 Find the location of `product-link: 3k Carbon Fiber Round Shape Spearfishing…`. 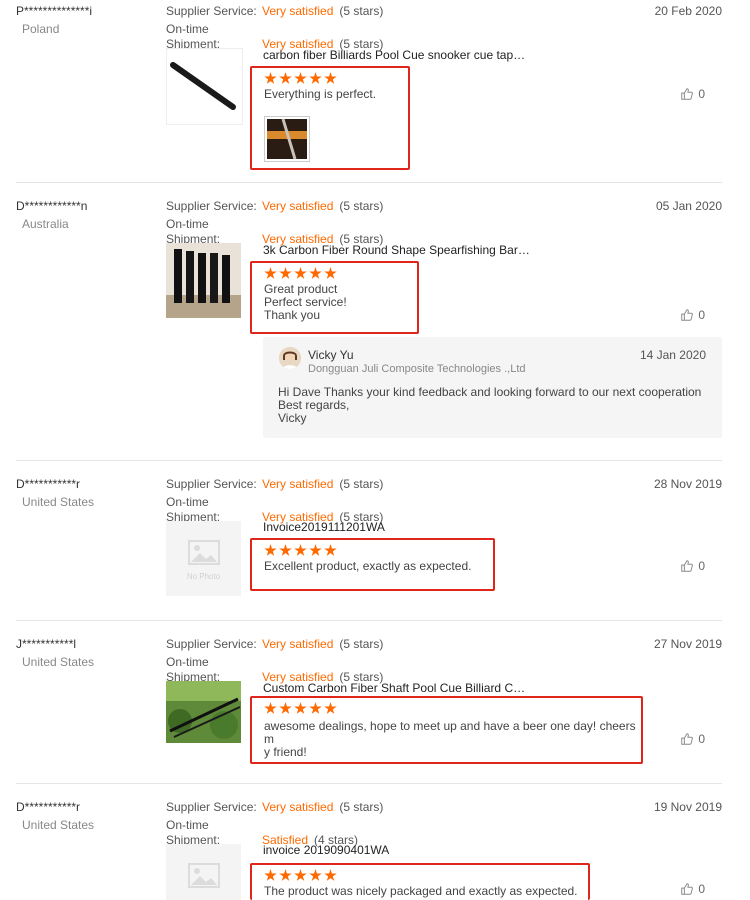

product-link: 3k Carbon Fiber Round Shape Spearfishing… is located at coordinates (398, 250).